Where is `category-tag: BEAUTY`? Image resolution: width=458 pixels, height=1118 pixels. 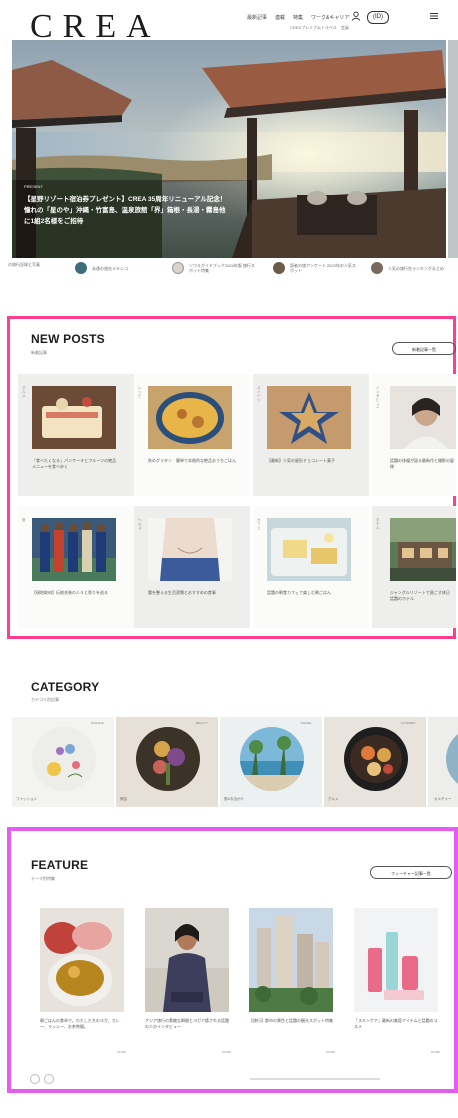
category-tag: BEAUTY is located at coordinates (201, 723).